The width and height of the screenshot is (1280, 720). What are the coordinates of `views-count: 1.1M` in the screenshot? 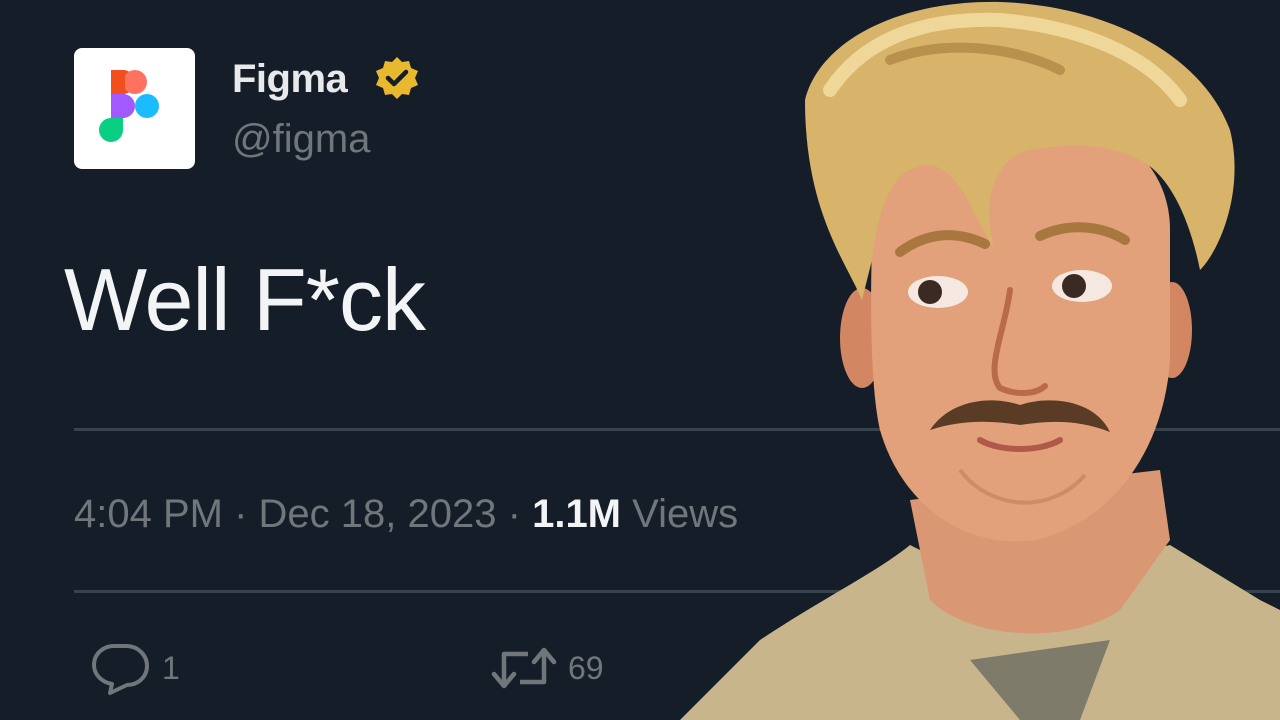 It's located at (577, 514).